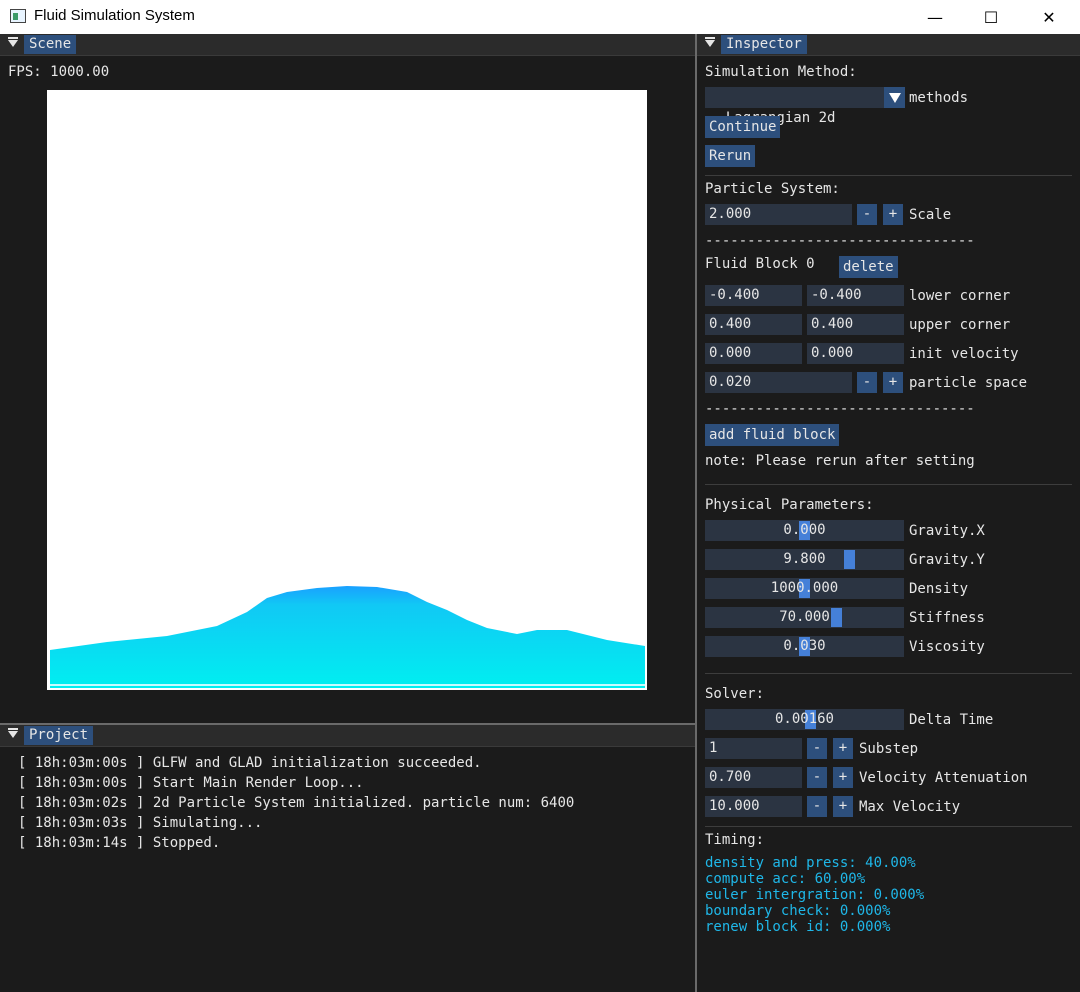  Describe the element at coordinates (893, 214) in the screenshot. I see `scale-increment-button: +` at that location.